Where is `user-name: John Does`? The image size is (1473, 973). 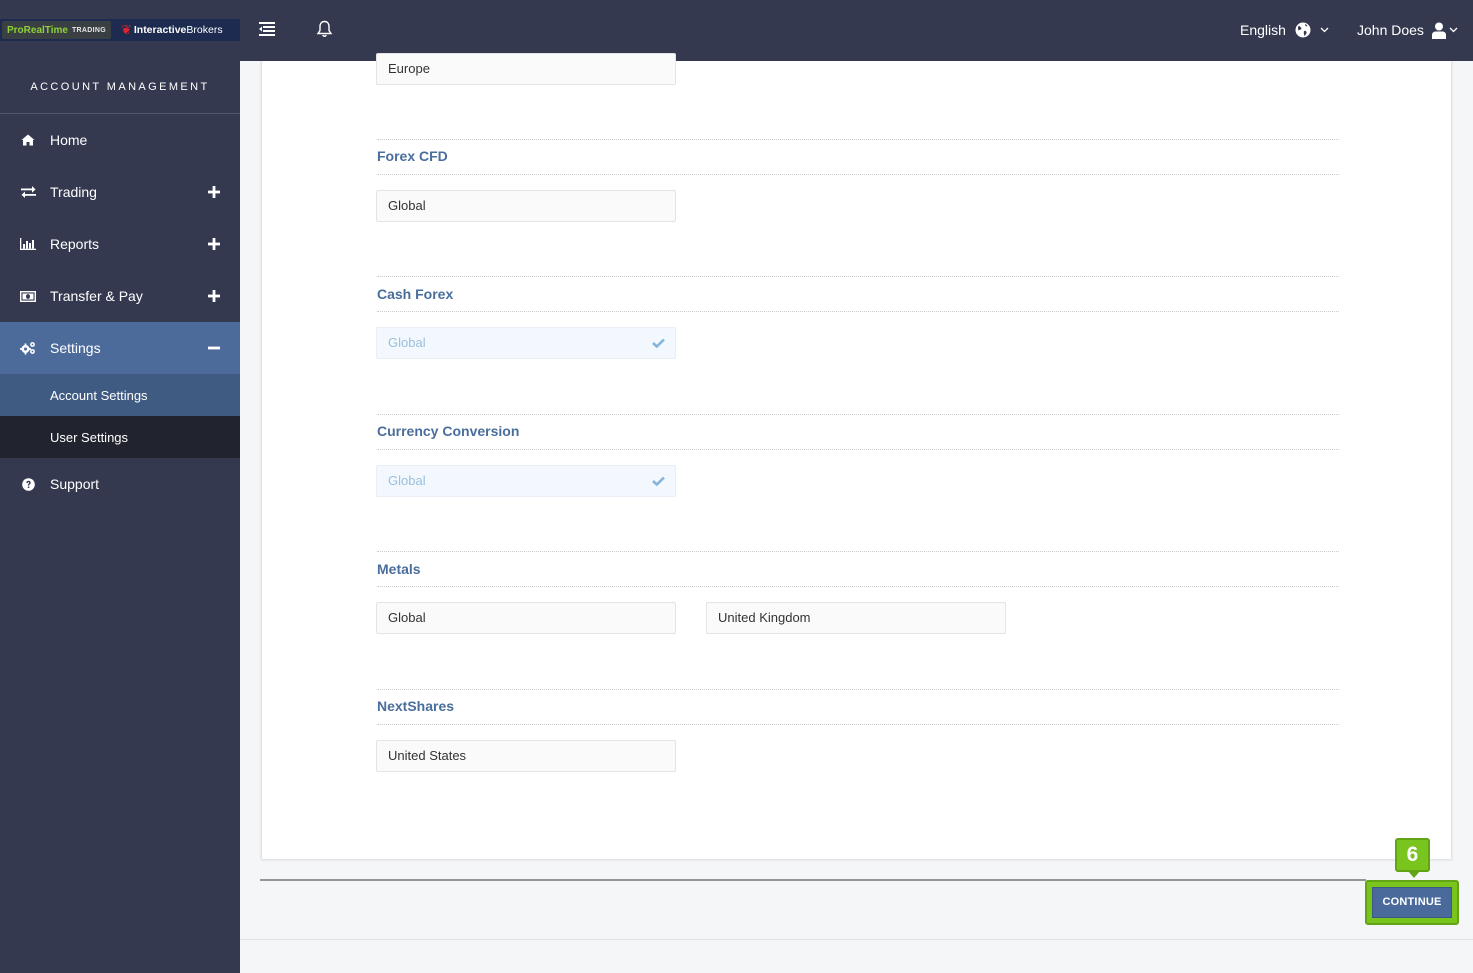 user-name: John Does is located at coordinates (1390, 30).